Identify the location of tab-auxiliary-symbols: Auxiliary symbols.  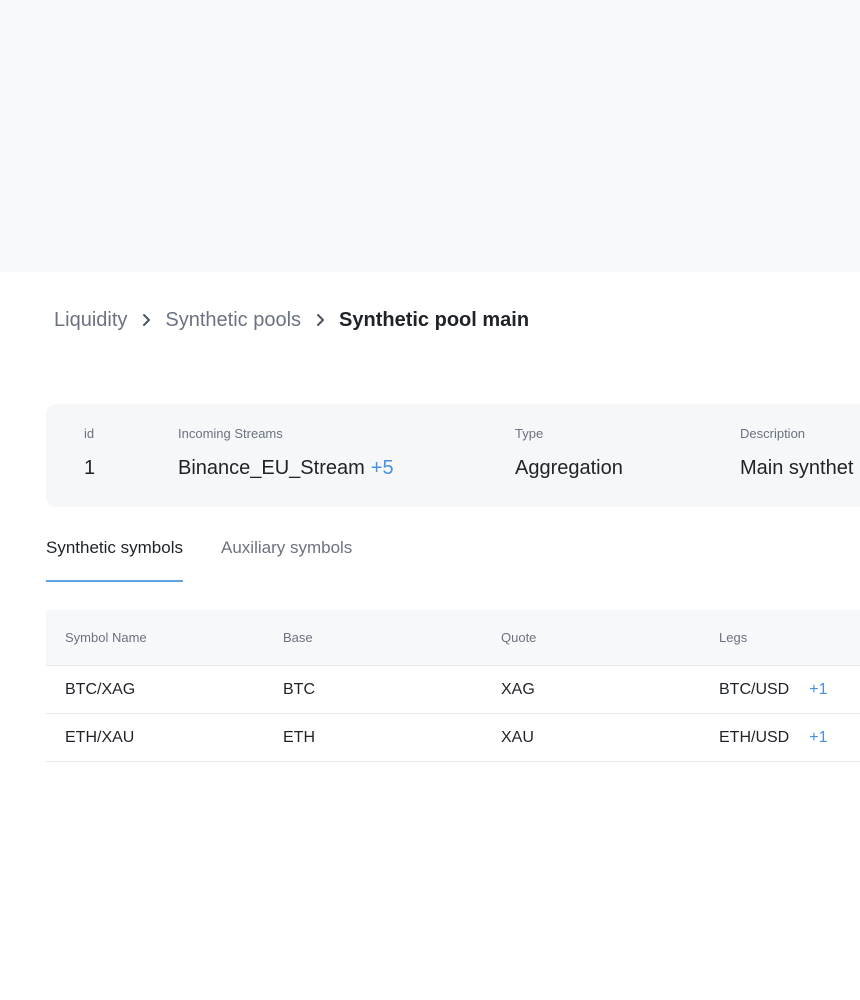
(286, 559).